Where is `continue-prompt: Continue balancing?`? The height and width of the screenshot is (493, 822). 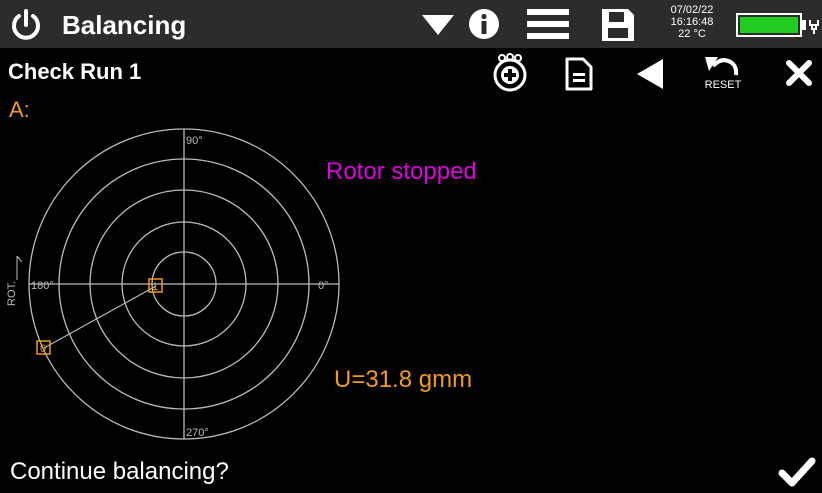 continue-prompt: Continue balancing? is located at coordinates (119, 471).